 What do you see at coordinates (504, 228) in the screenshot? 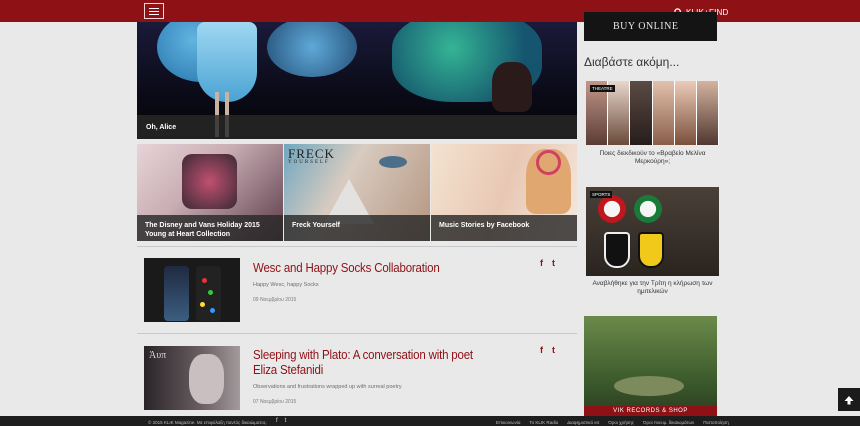
I see `tile-caption: Music Stories by Facebook` at bounding box center [504, 228].